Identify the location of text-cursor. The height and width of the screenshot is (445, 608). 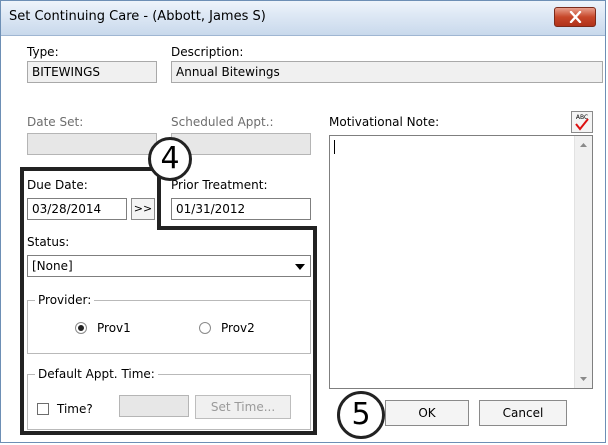
(334, 147).